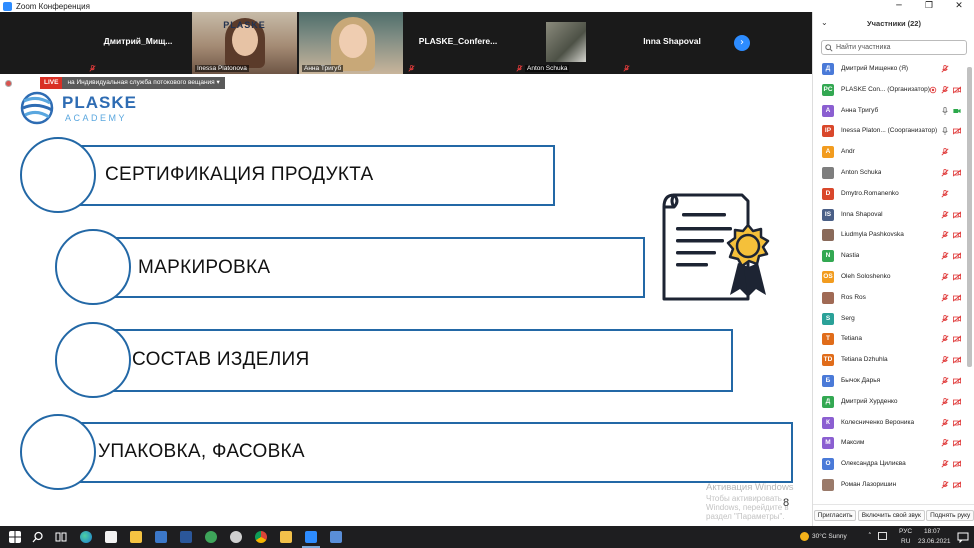  I want to click on folder-icon, so click(286, 537).